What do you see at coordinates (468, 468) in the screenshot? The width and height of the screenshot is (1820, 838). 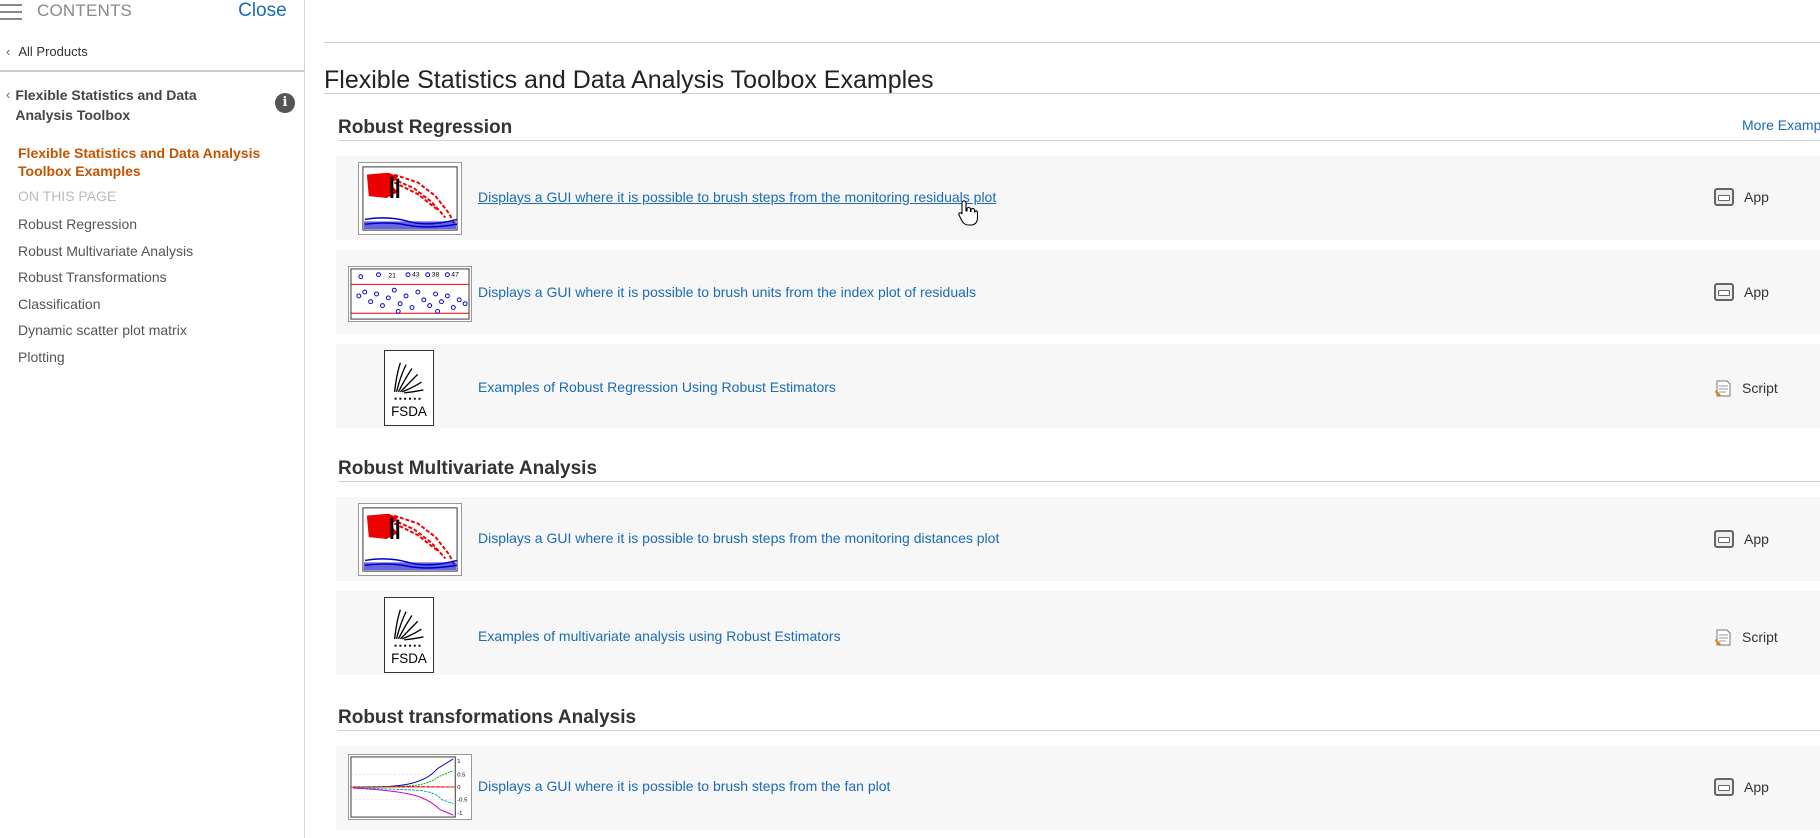 I see `section-heading-robust-multivariate-analysis: Robust Multivariate Analysis` at bounding box center [468, 468].